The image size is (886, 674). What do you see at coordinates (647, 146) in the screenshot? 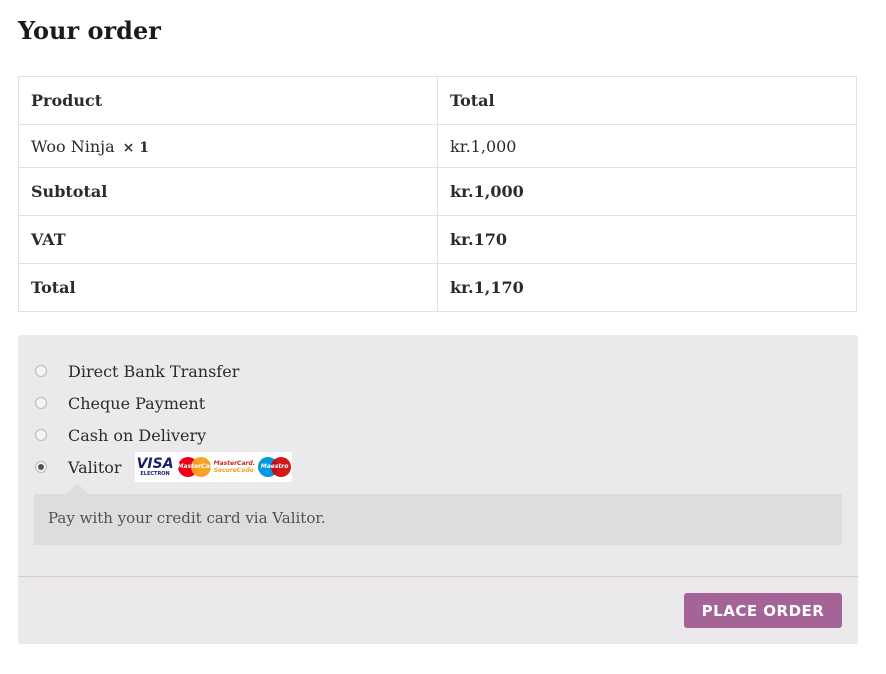
I see `product-total: kr.1,000` at bounding box center [647, 146].